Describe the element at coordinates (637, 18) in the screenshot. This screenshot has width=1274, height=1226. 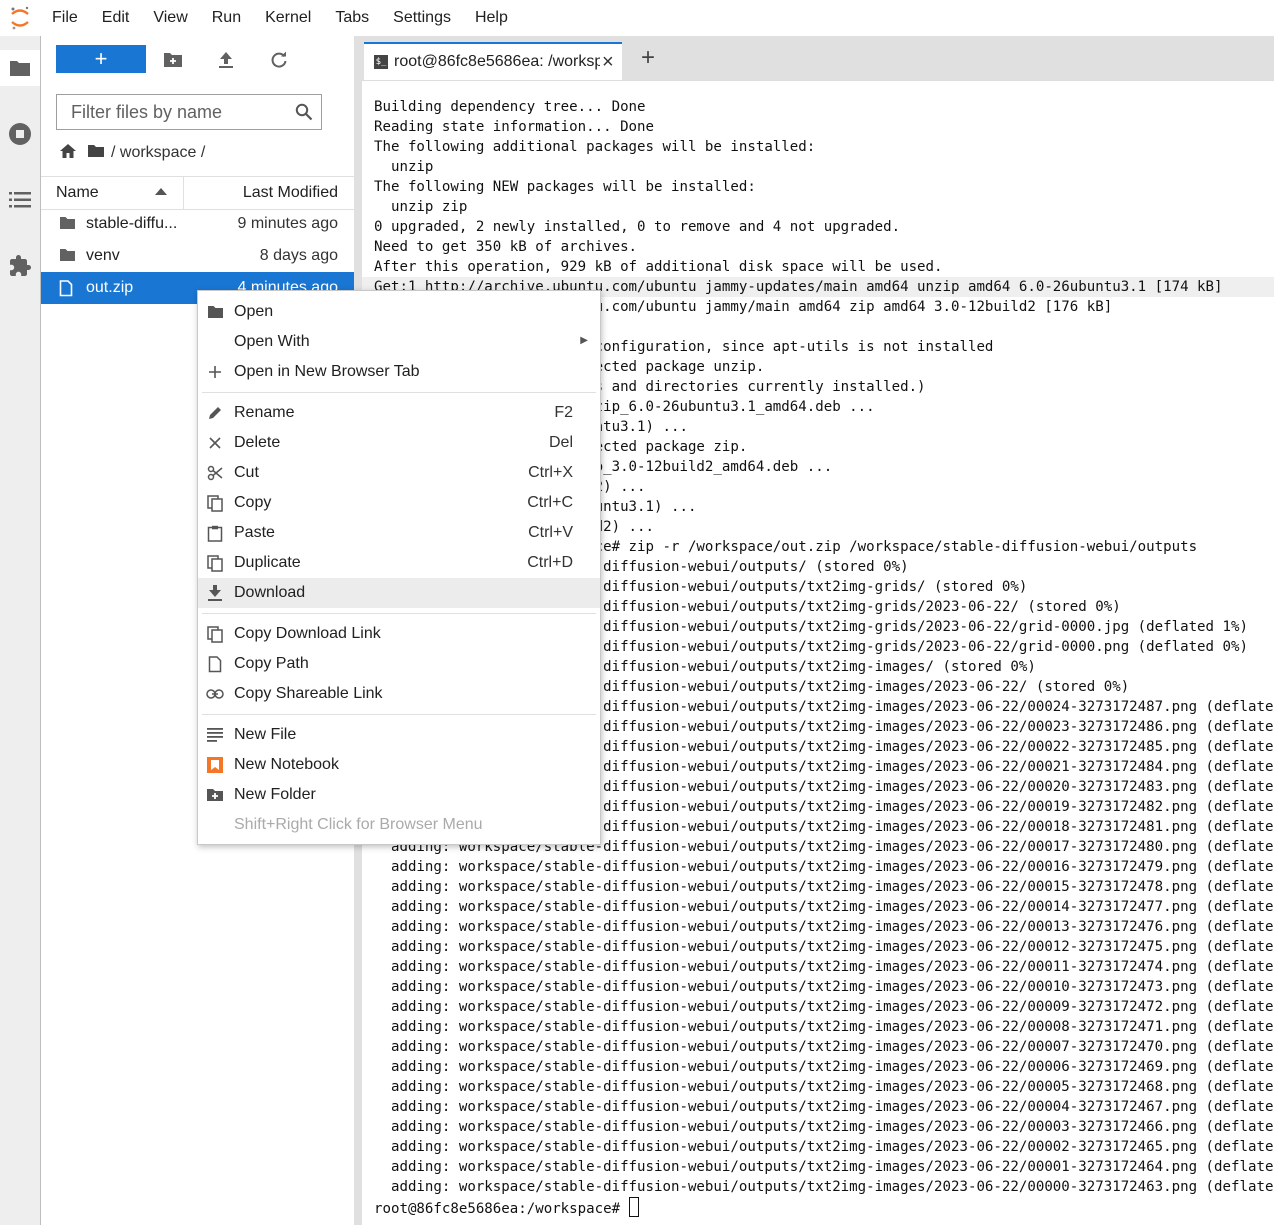
I see `menu-bar: File Edit View Run Kernel Tabs Settings Help` at that location.